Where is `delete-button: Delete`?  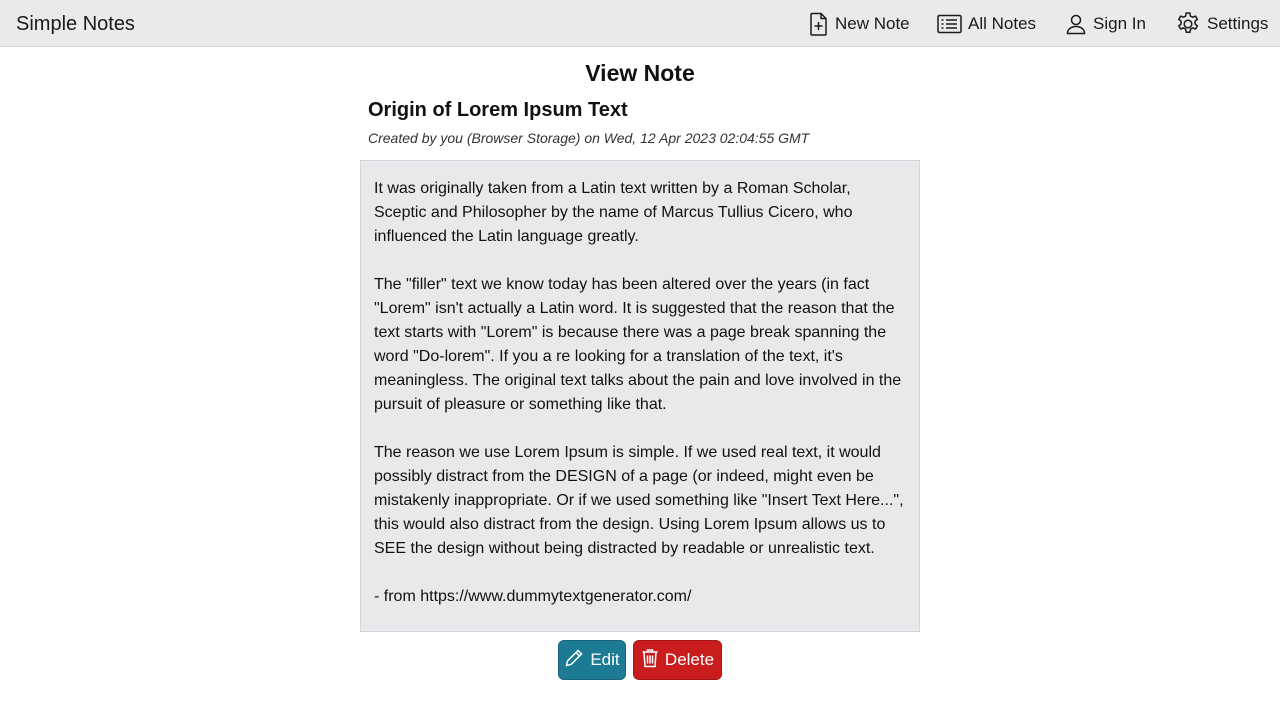
delete-button: Delete is located at coordinates (677, 660).